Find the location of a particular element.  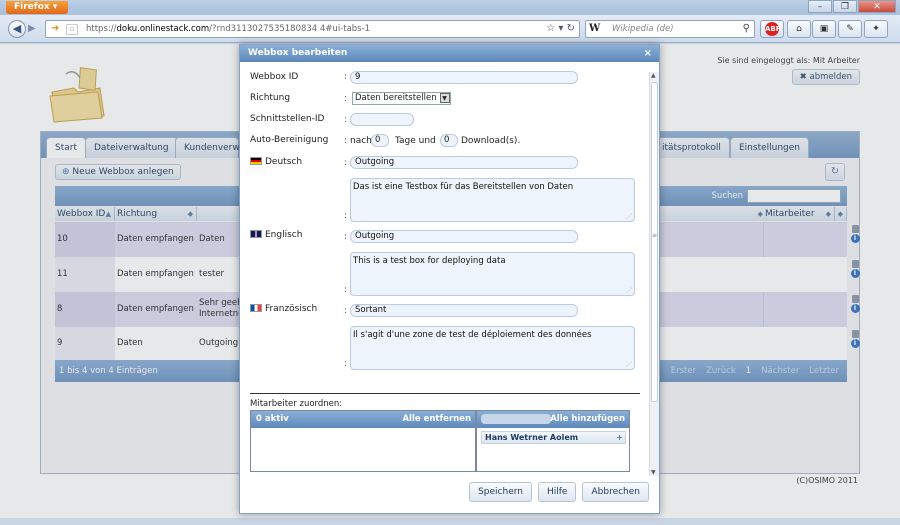

englisch-title-field: Outgoing is located at coordinates (464, 236).